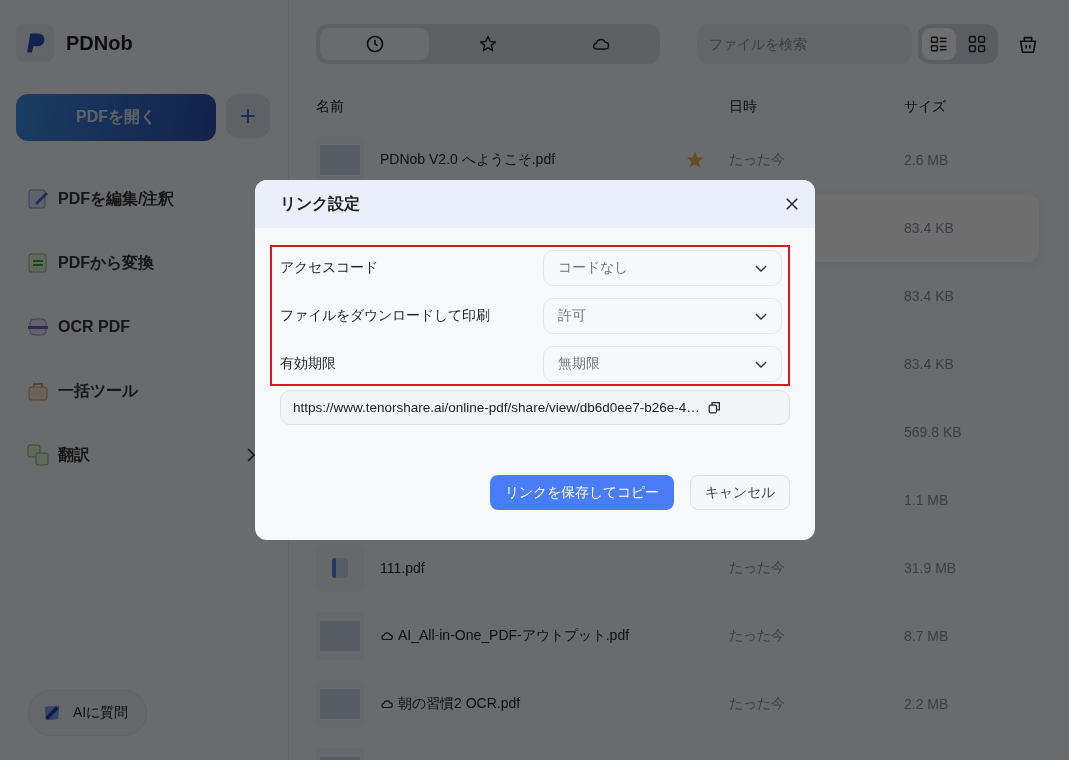 The image size is (1069, 760). What do you see at coordinates (52, 713) in the screenshot?
I see `ai-icon` at bounding box center [52, 713].